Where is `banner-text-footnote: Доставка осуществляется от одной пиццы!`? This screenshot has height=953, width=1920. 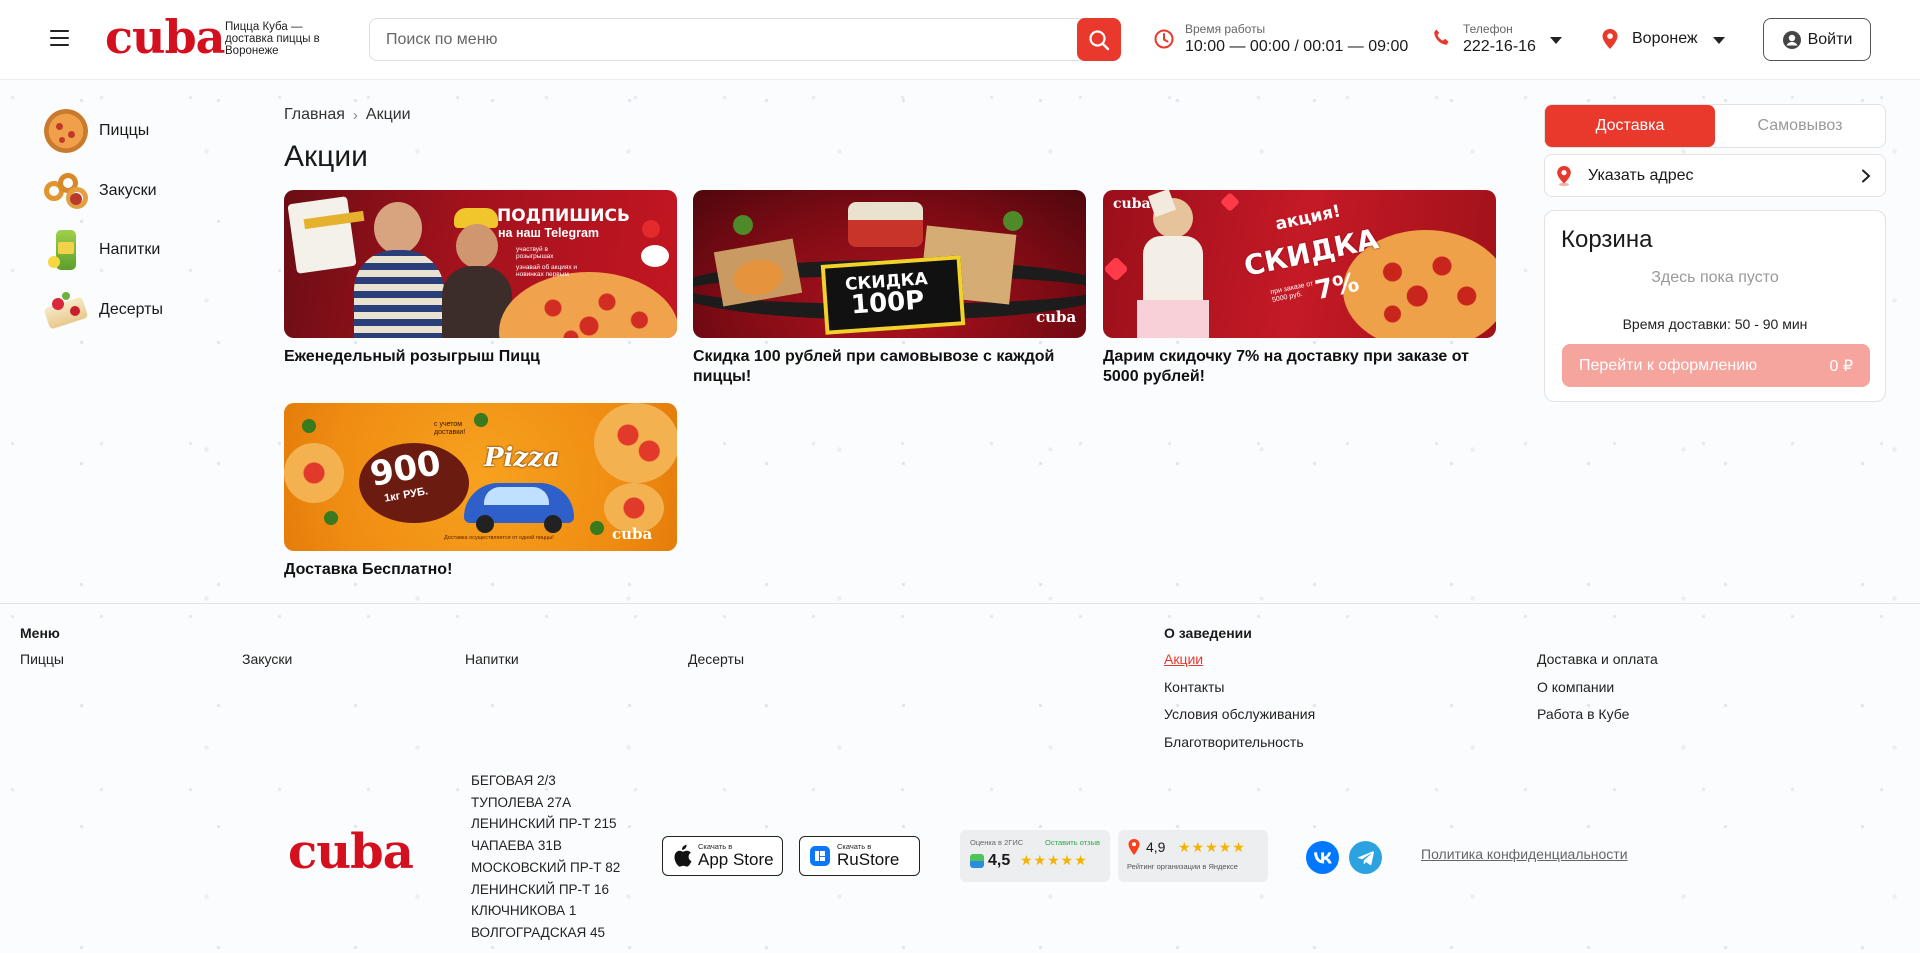
banner-text-footnote: Доставка осуществляется от одной пиццы! is located at coordinates (499, 538).